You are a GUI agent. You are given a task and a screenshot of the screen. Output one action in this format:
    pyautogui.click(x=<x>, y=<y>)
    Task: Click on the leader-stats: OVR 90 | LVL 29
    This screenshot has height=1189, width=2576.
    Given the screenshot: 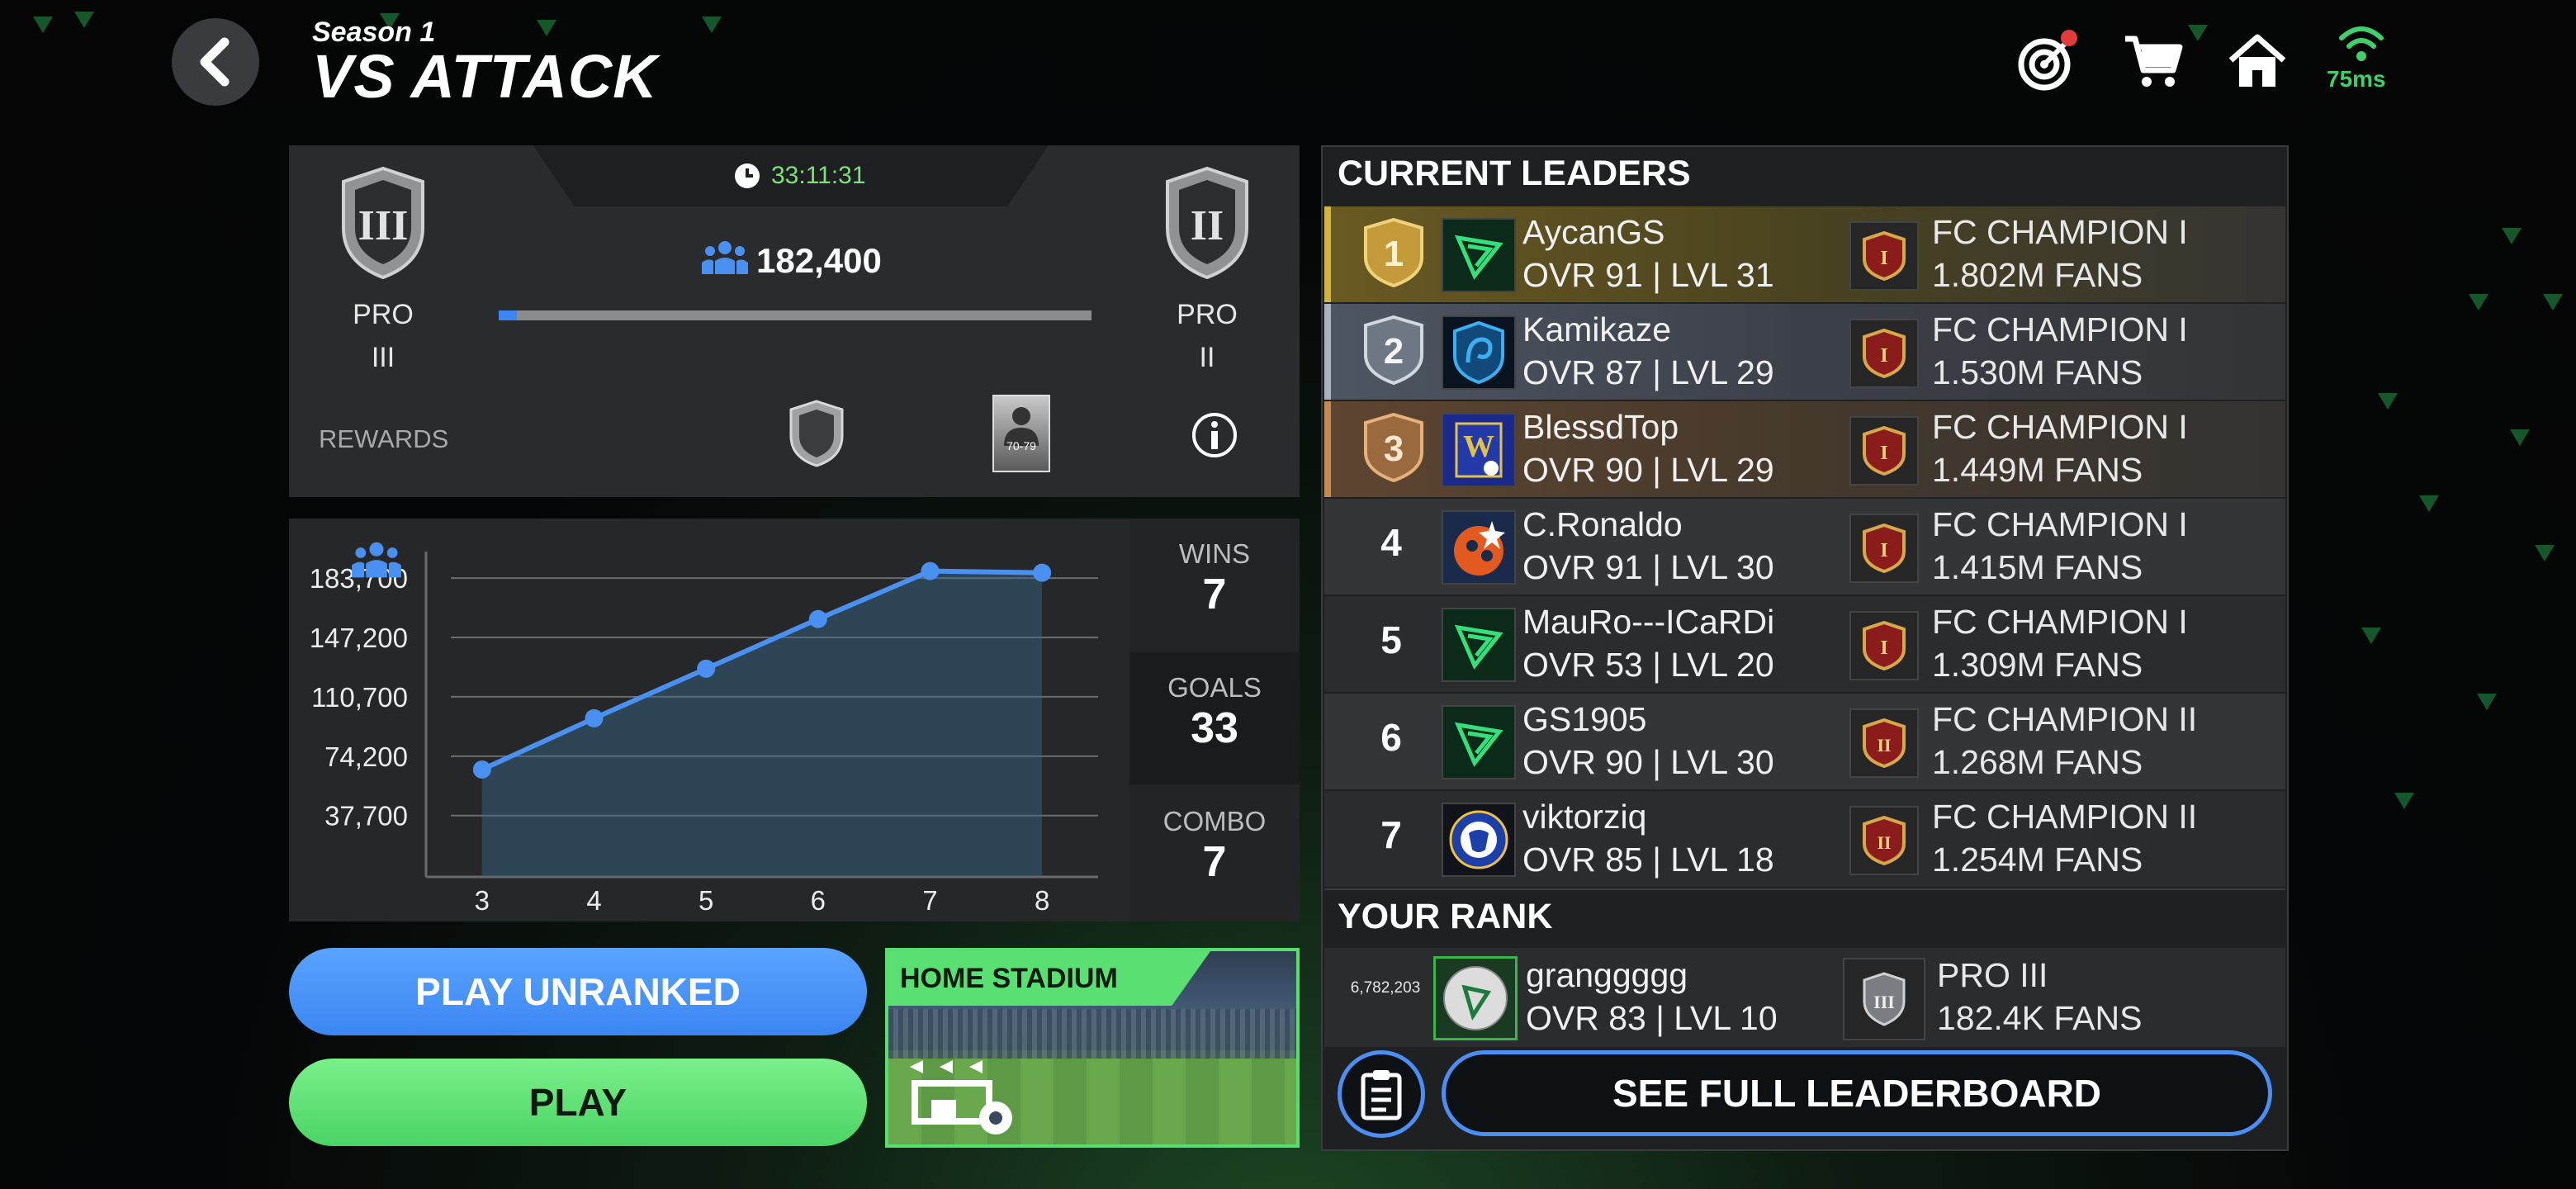 What is the action you would take?
    pyautogui.click(x=1648, y=470)
    